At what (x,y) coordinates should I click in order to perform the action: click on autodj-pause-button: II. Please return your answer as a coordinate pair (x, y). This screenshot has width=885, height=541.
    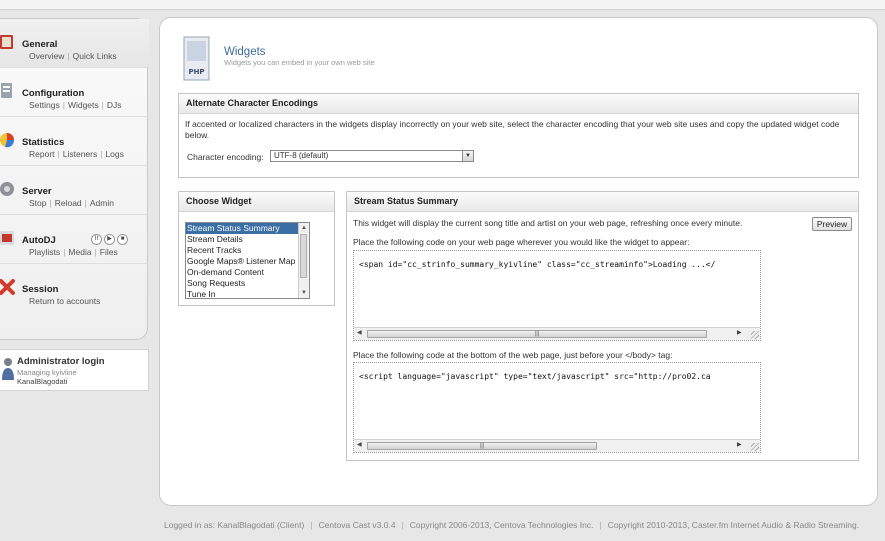
    Looking at the image, I should click on (96, 239).